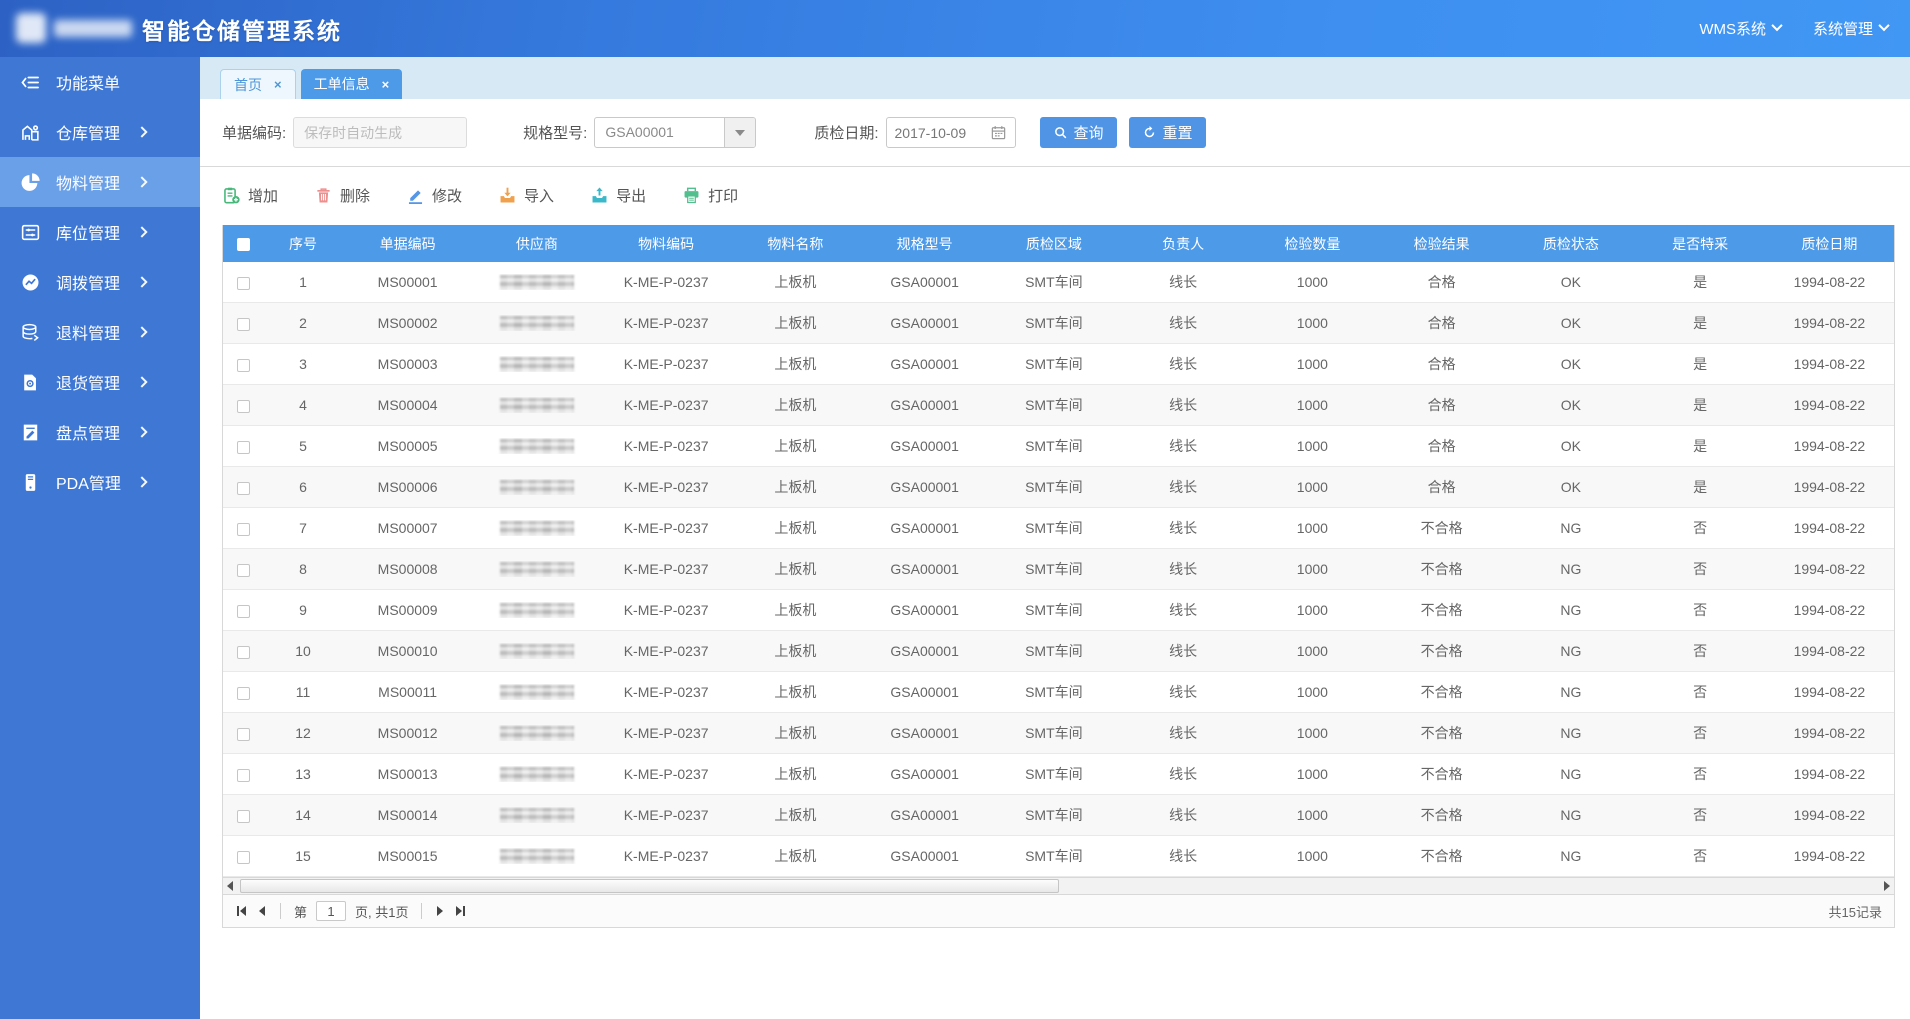 The image size is (1910, 1019). What do you see at coordinates (241, 911) in the screenshot?
I see `first-page-button` at bounding box center [241, 911].